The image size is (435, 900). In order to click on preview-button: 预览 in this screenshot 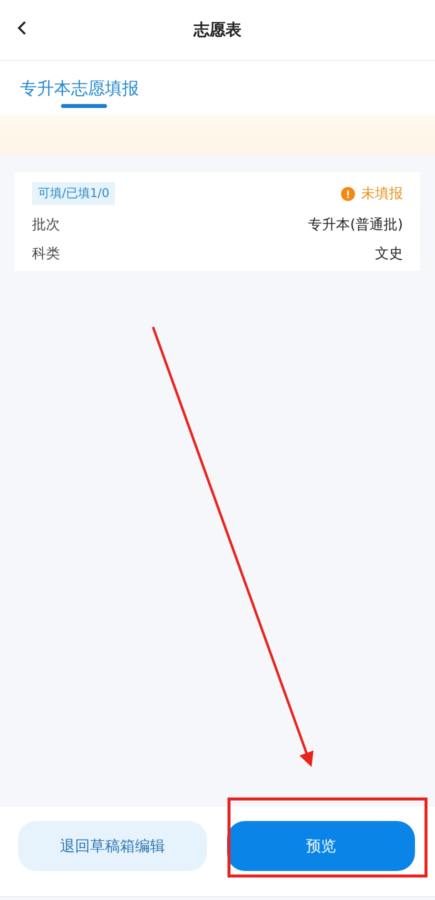, I will do `click(320, 846)`.